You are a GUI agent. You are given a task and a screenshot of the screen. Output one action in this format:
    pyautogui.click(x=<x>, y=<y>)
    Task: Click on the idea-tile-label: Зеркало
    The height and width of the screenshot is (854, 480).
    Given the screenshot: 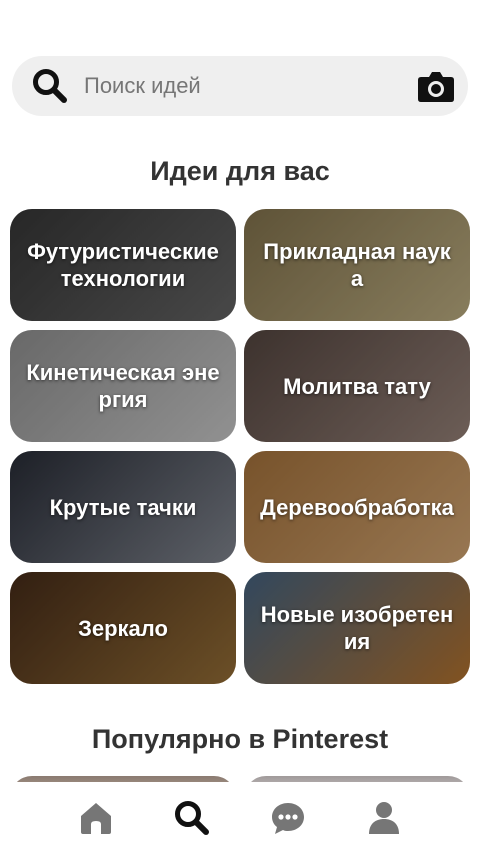 What is the action you would take?
    pyautogui.click(x=123, y=628)
    